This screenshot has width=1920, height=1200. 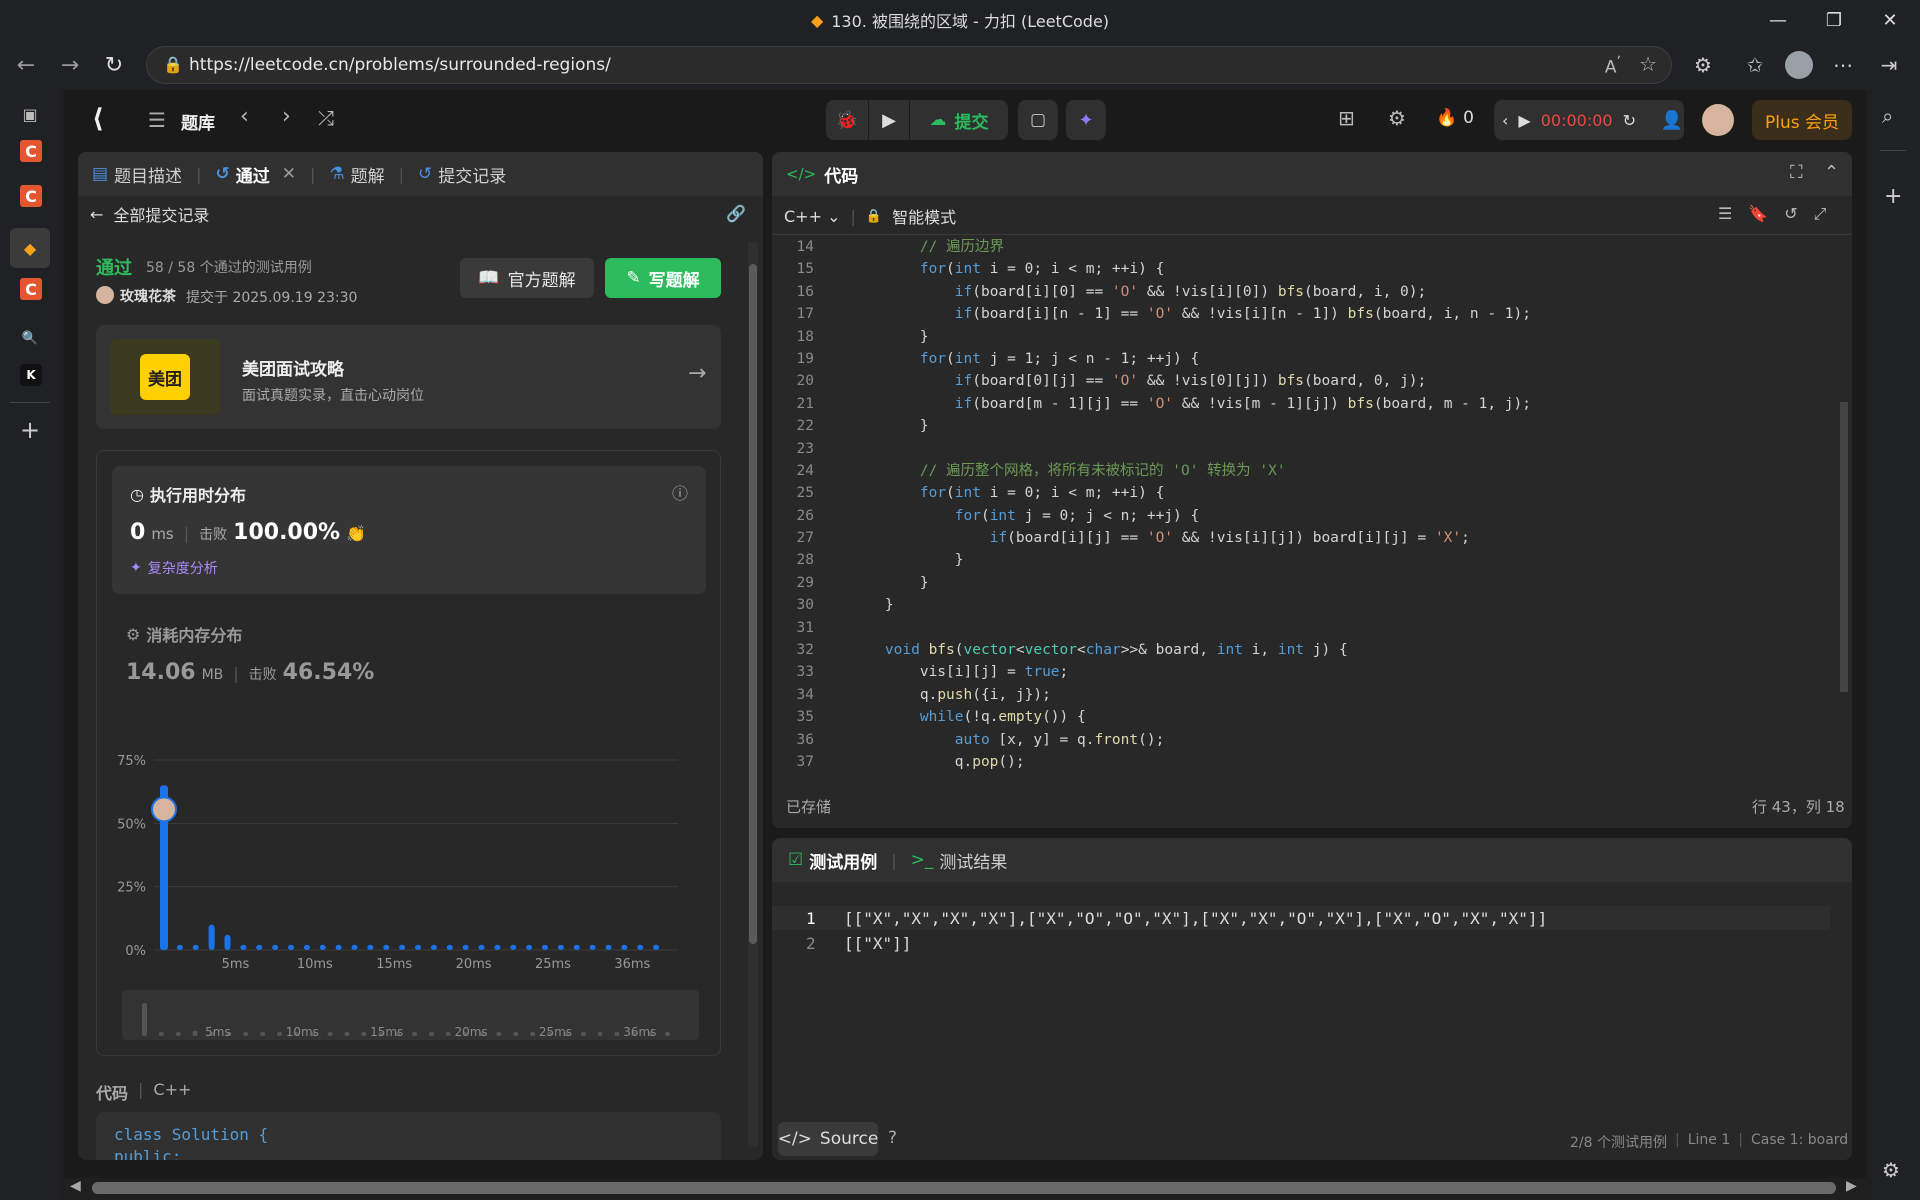 I want to click on close-window-icon: ✕, so click(x=1890, y=20).